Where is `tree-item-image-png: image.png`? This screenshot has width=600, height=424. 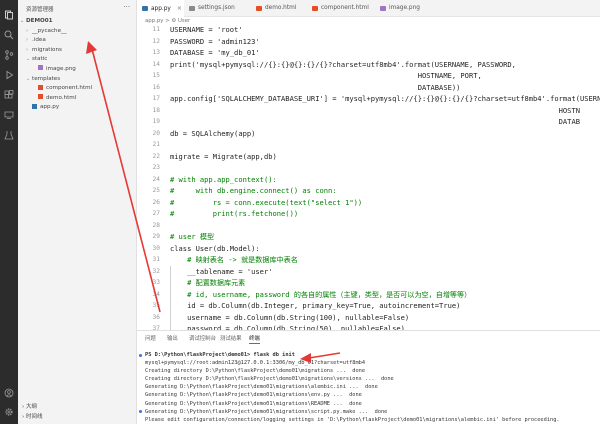 tree-item-image-png: image.png is located at coordinates (77, 70).